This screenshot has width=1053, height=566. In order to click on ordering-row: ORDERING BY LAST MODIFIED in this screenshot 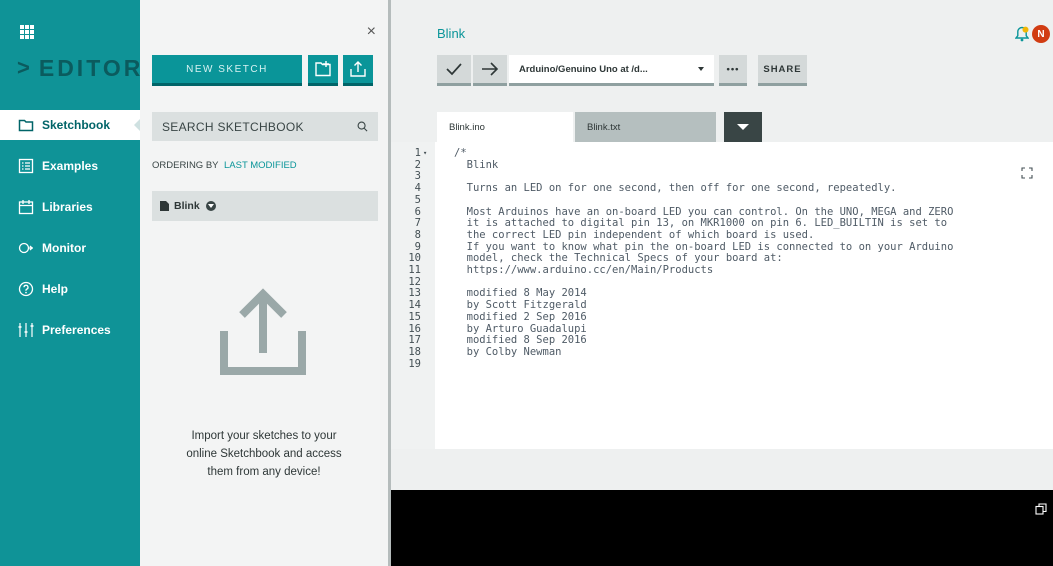, I will do `click(224, 165)`.